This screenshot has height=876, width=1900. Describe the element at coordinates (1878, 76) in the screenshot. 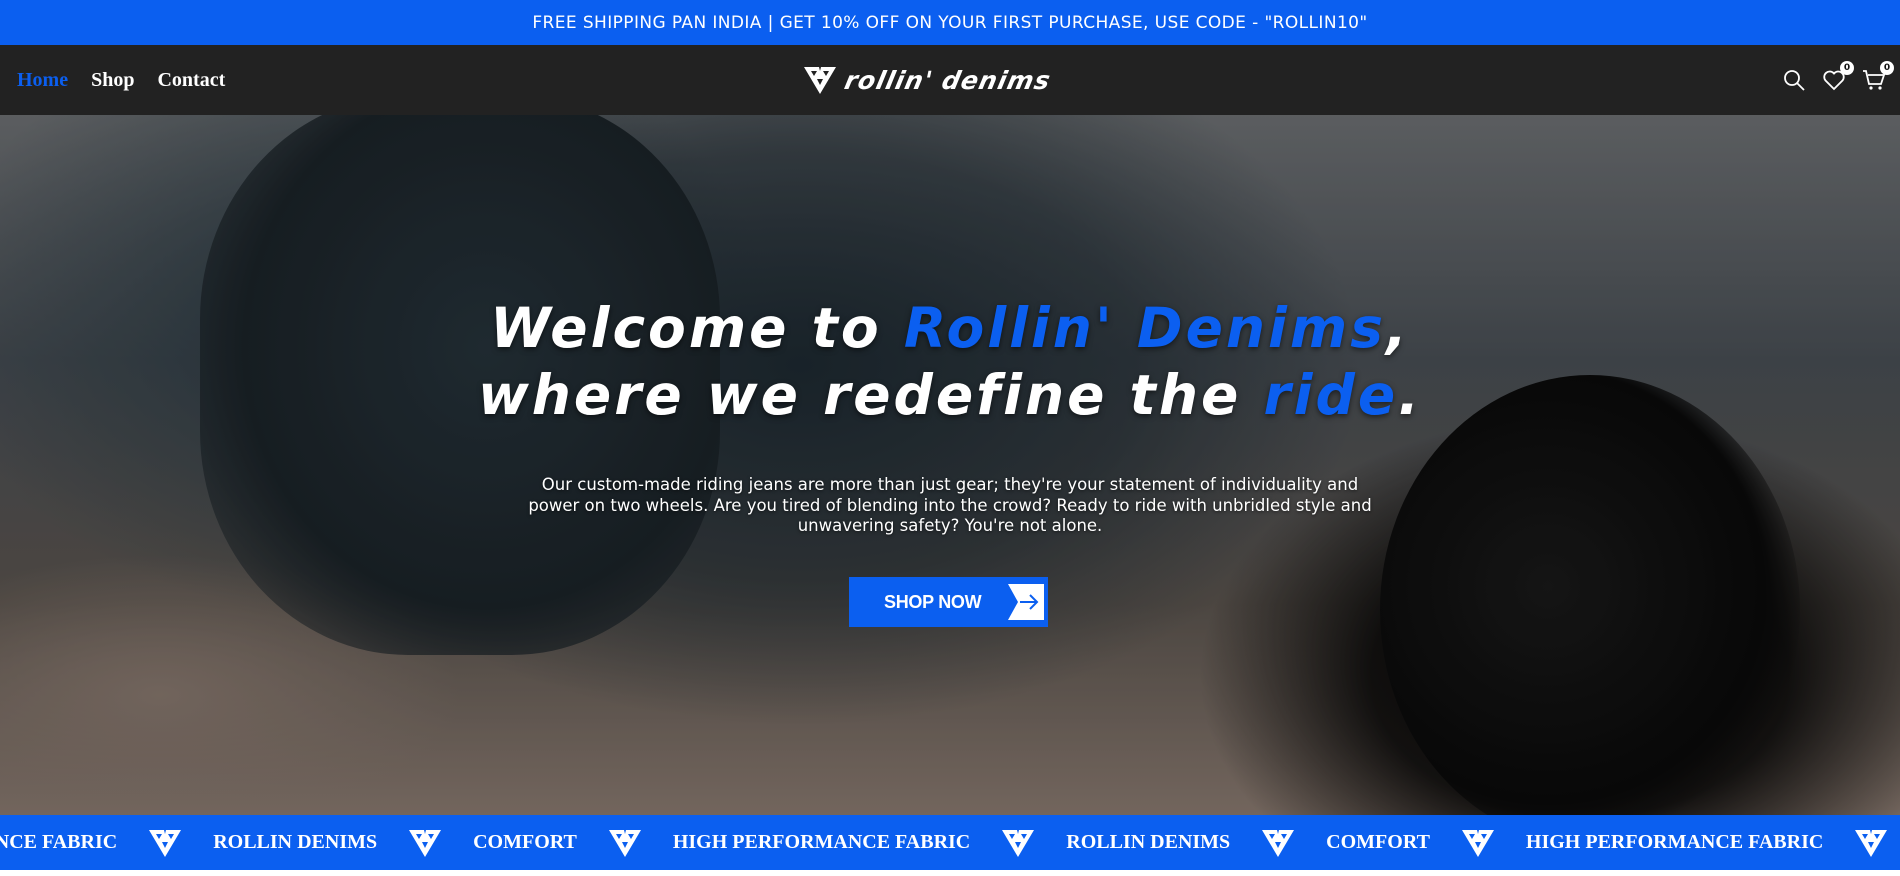

I see `cart-icon: 0` at that location.